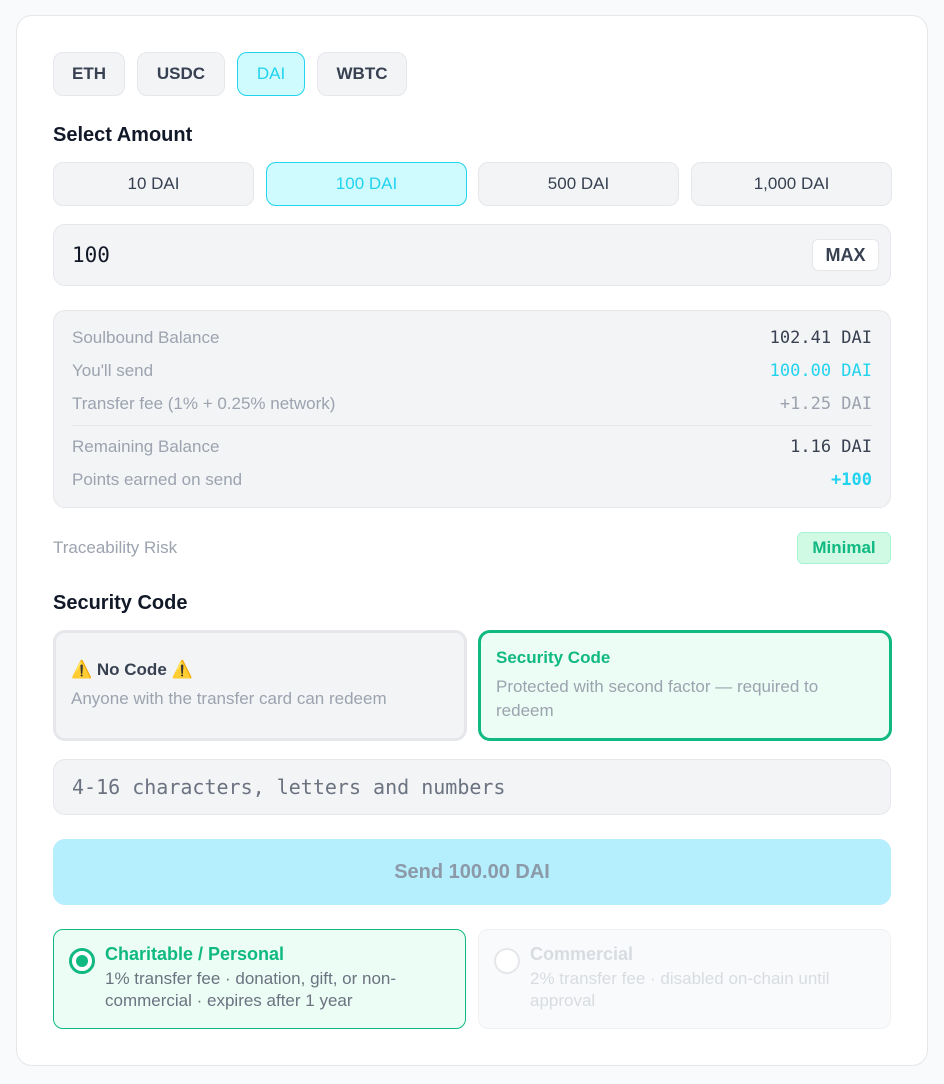 This screenshot has height=1084, width=944. Describe the element at coordinates (578, 184) in the screenshot. I see `amount-preset-500: 500 DAI` at that location.